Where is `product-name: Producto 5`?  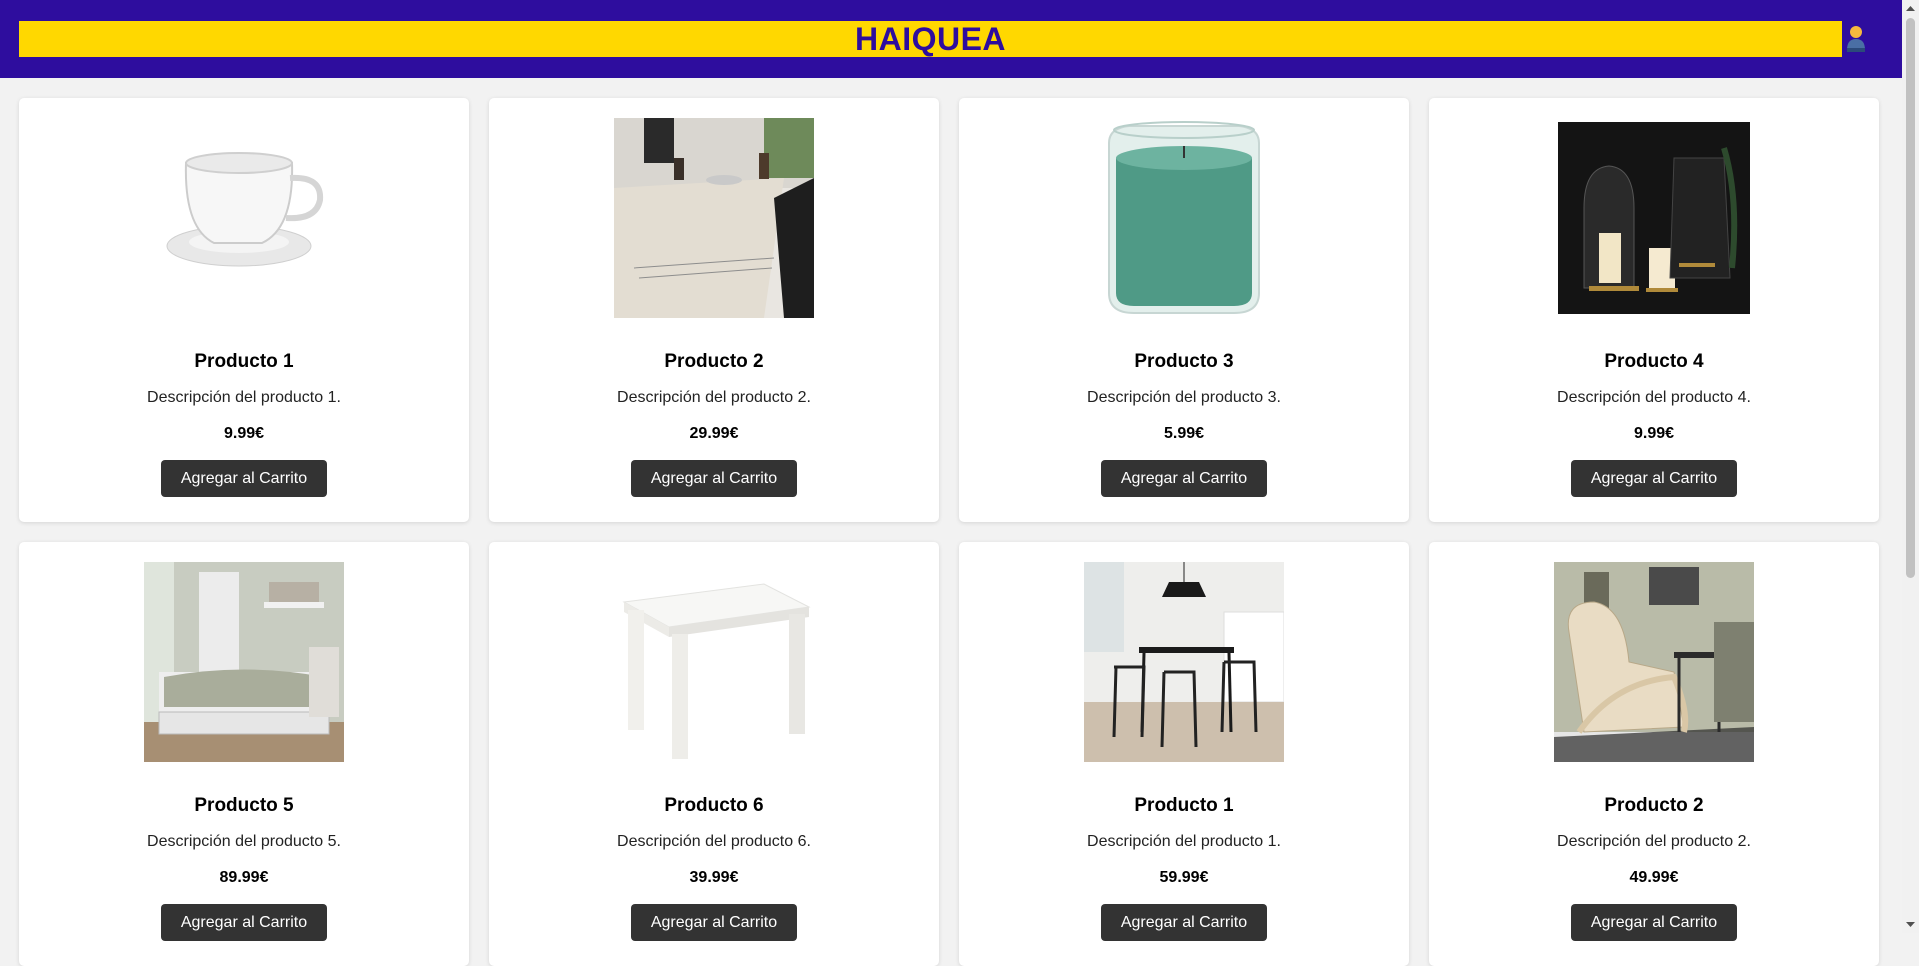 product-name: Producto 5 is located at coordinates (244, 805).